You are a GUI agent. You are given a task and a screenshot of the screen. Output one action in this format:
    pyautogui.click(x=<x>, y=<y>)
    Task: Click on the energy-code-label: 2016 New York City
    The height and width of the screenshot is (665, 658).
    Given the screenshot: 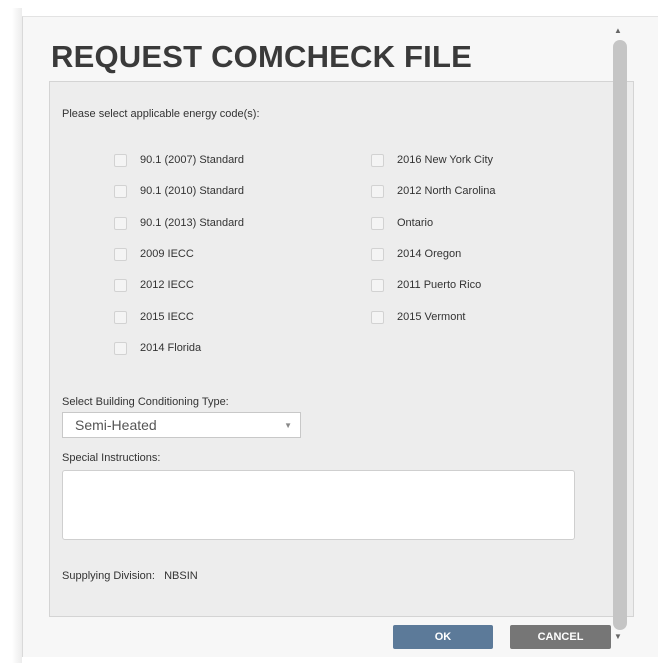 What is the action you would take?
    pyautogui.click(x=445, y=160)
    